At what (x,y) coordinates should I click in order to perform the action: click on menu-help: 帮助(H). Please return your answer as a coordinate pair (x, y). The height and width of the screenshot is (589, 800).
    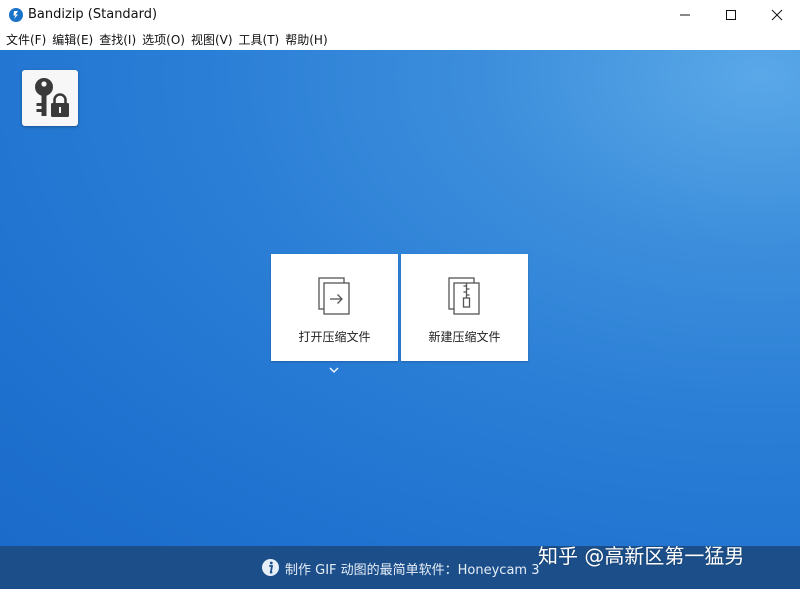
    Looking at the image, I should click on (306, 40).